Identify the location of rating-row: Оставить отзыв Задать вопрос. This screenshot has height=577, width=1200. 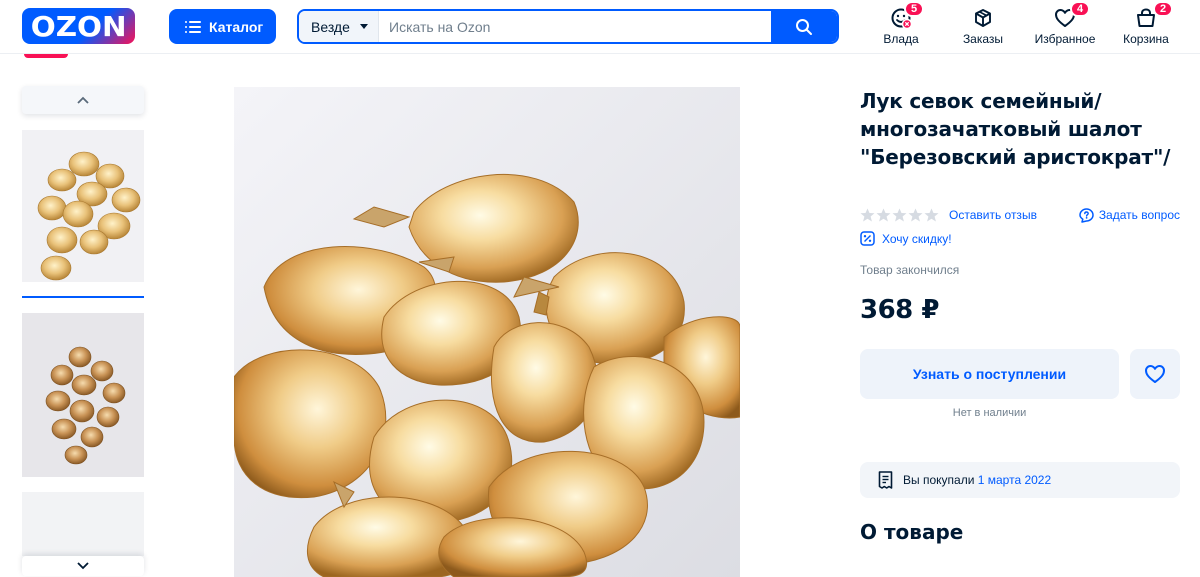
(1020, 215).